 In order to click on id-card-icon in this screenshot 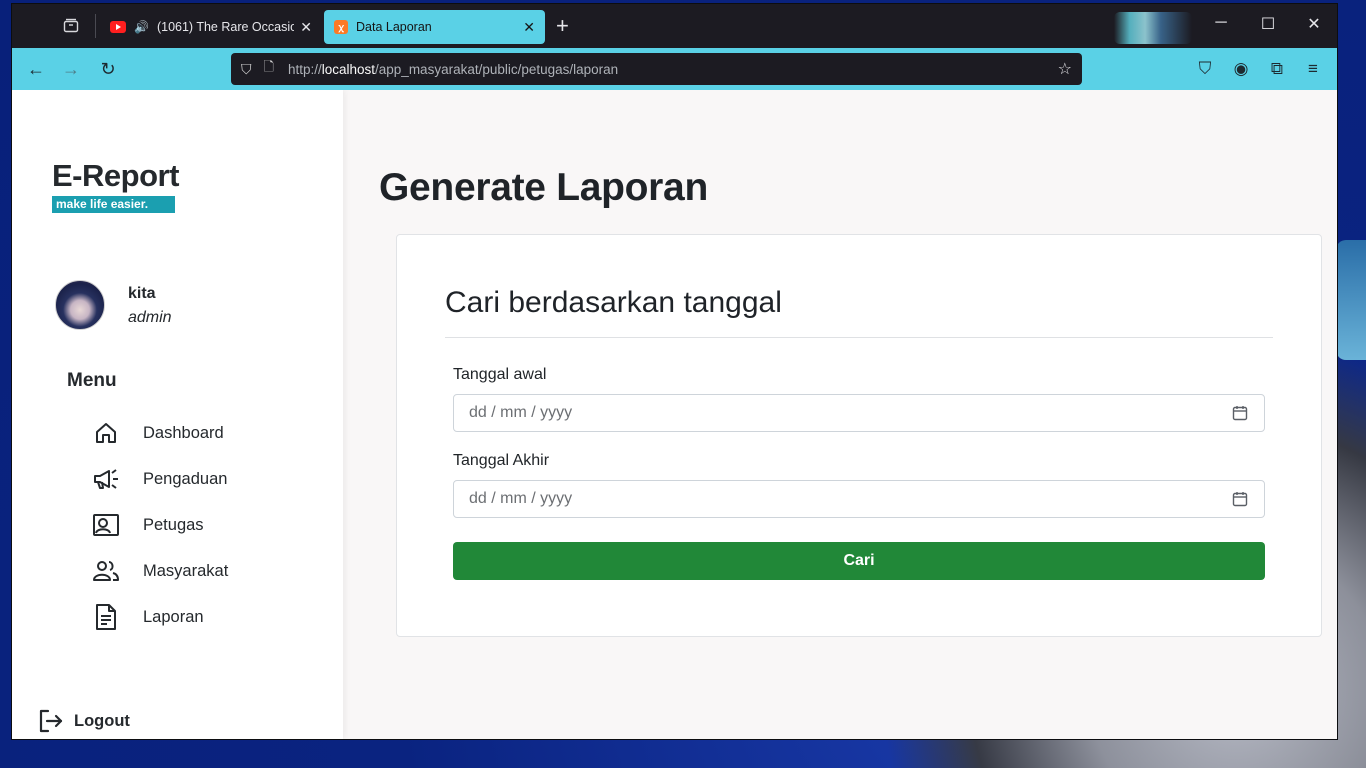, I will do `click(106, 525)`.